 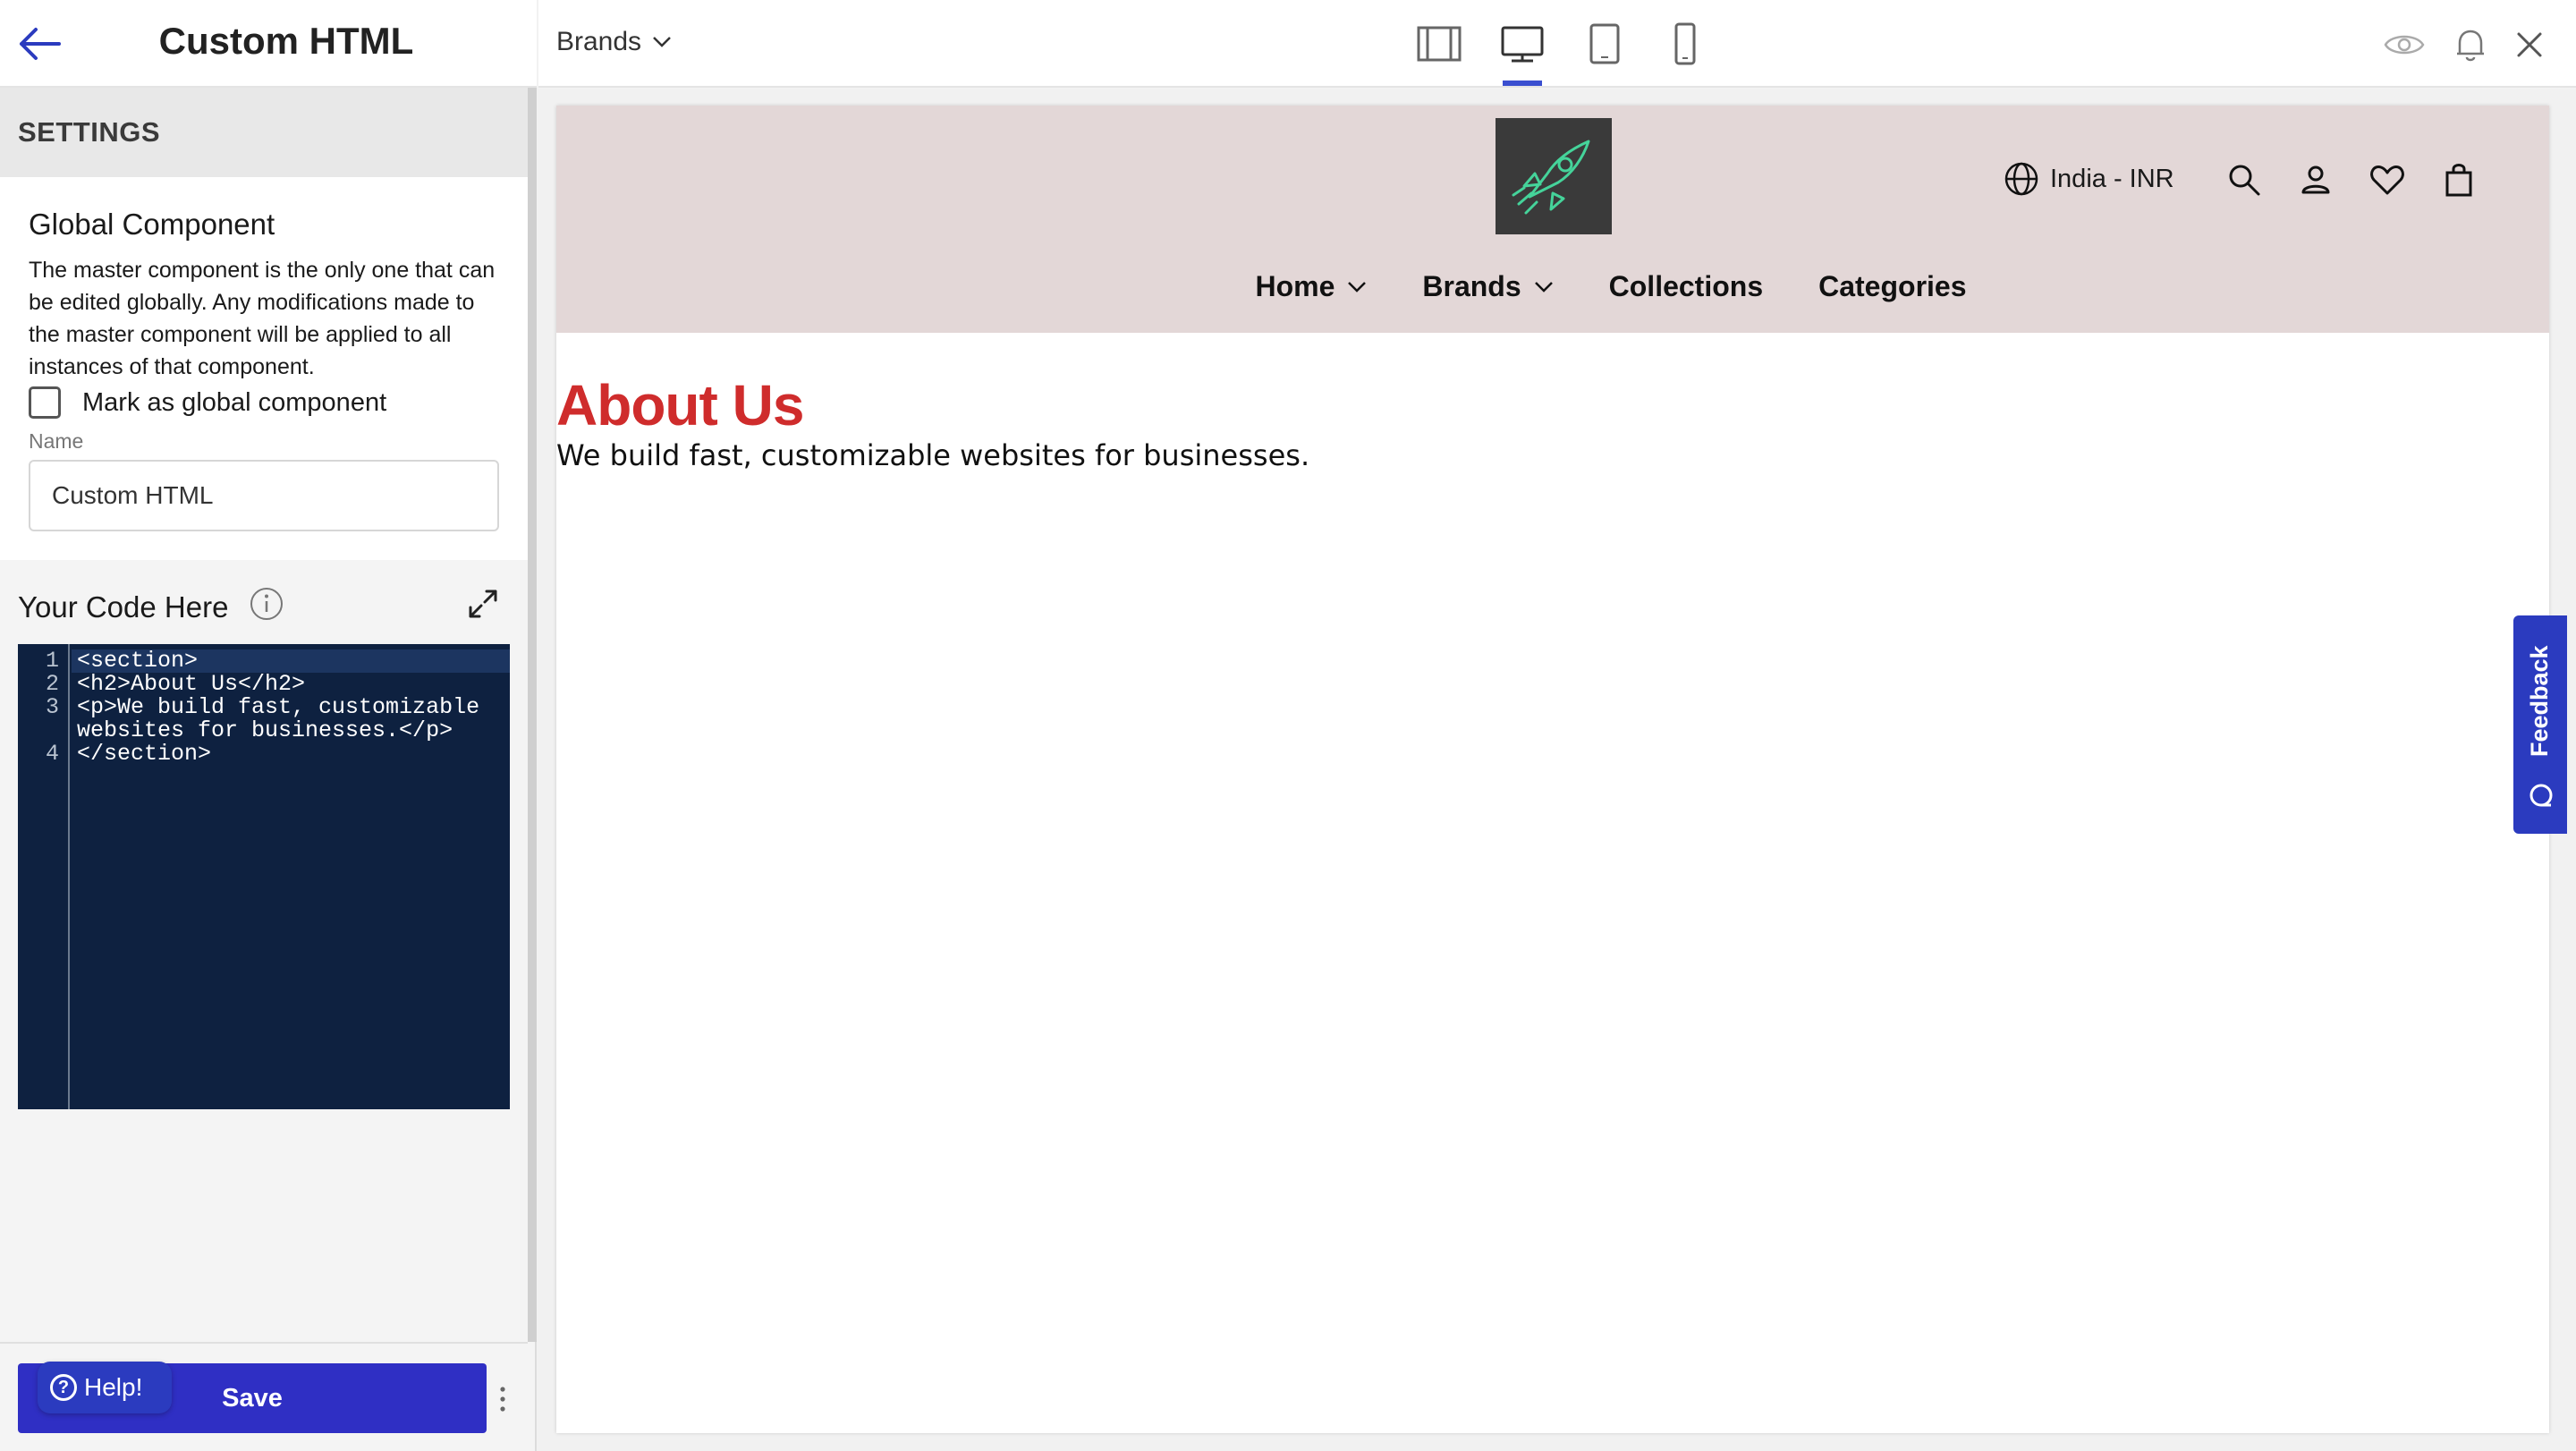 I want to click on nav-label: Categories, so click(x=1892, y=286).